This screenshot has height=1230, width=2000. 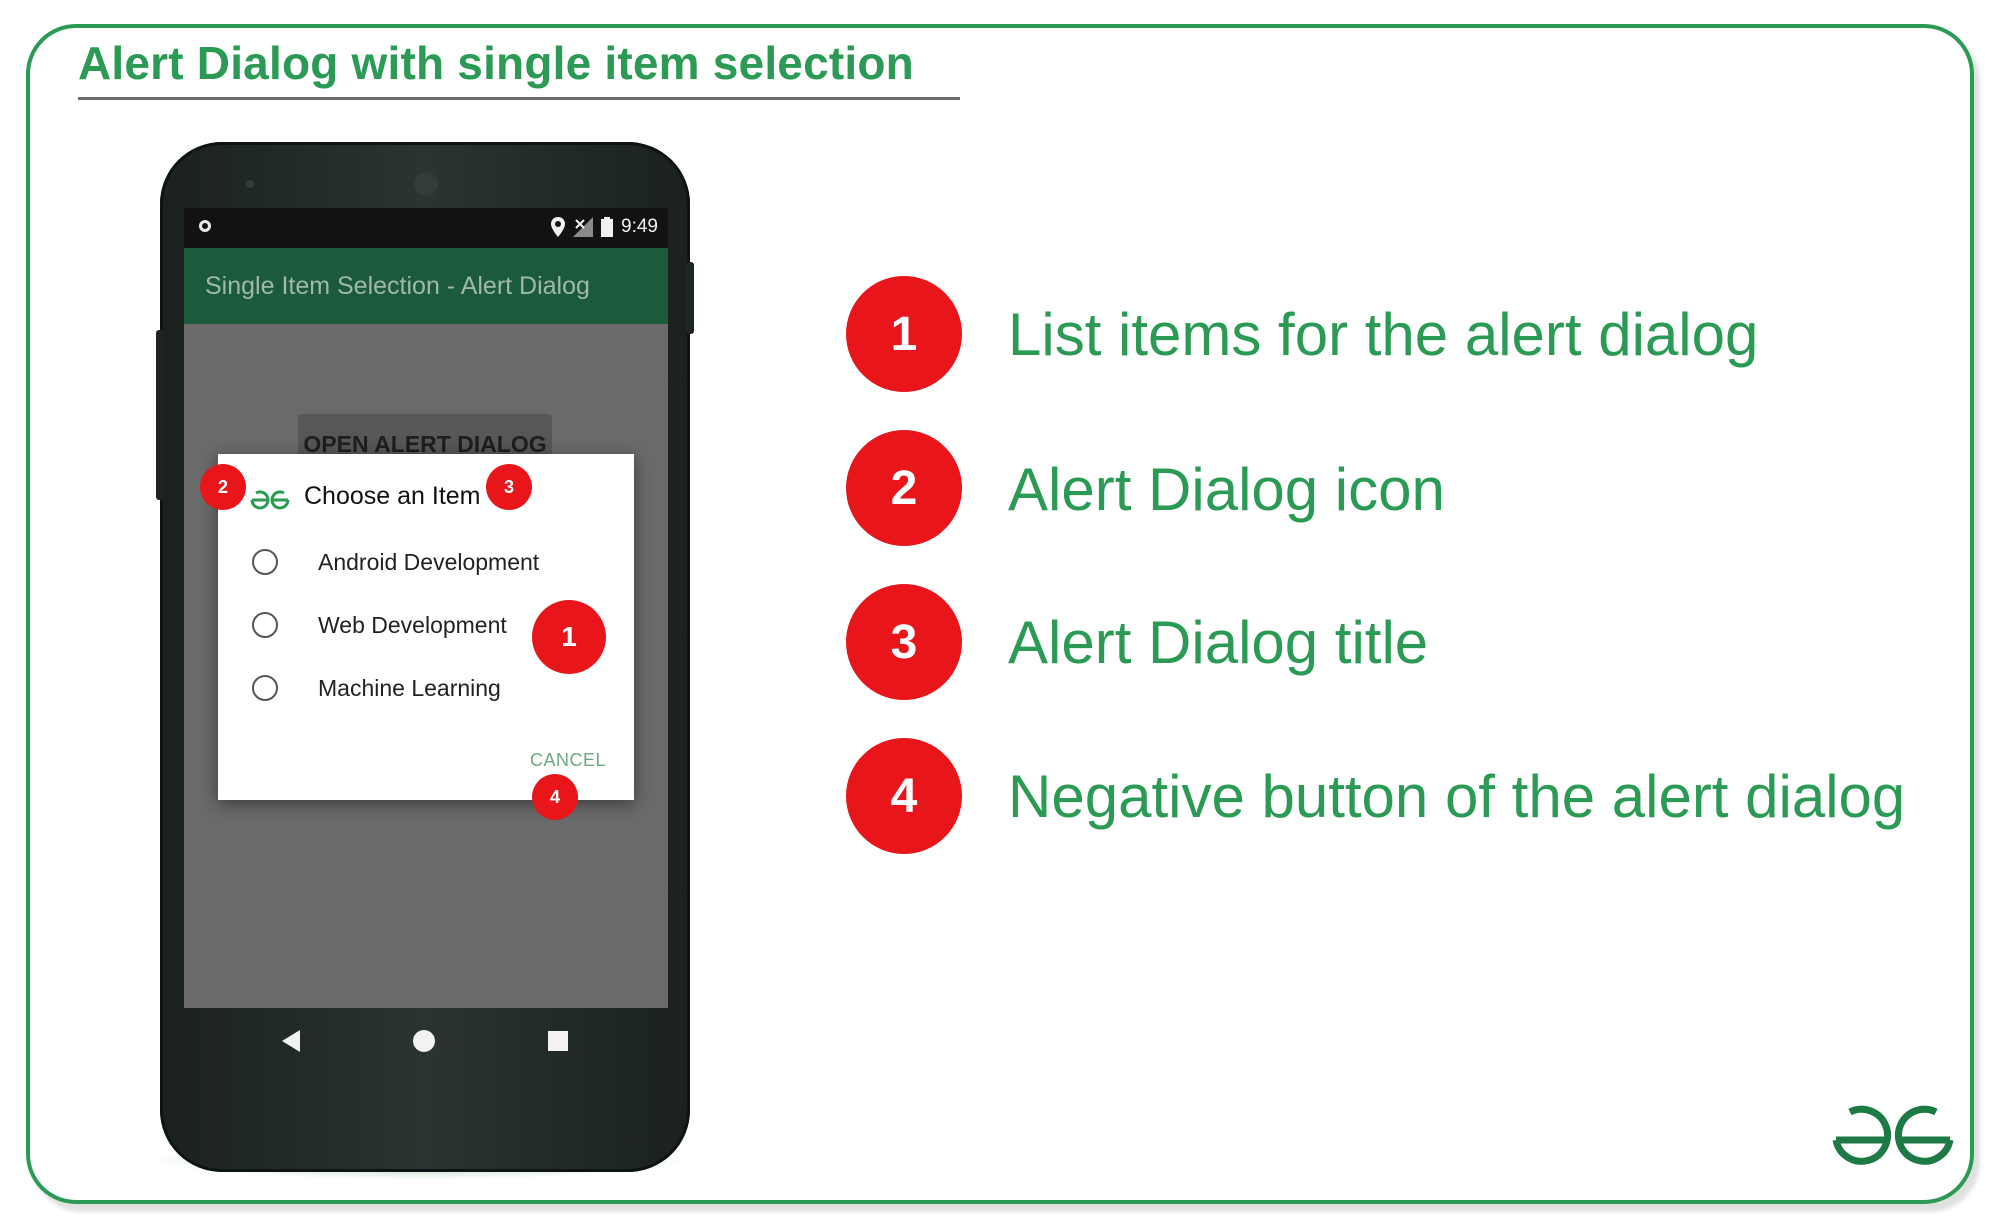 I want to click on title-underline, so click(x=519, y=98).